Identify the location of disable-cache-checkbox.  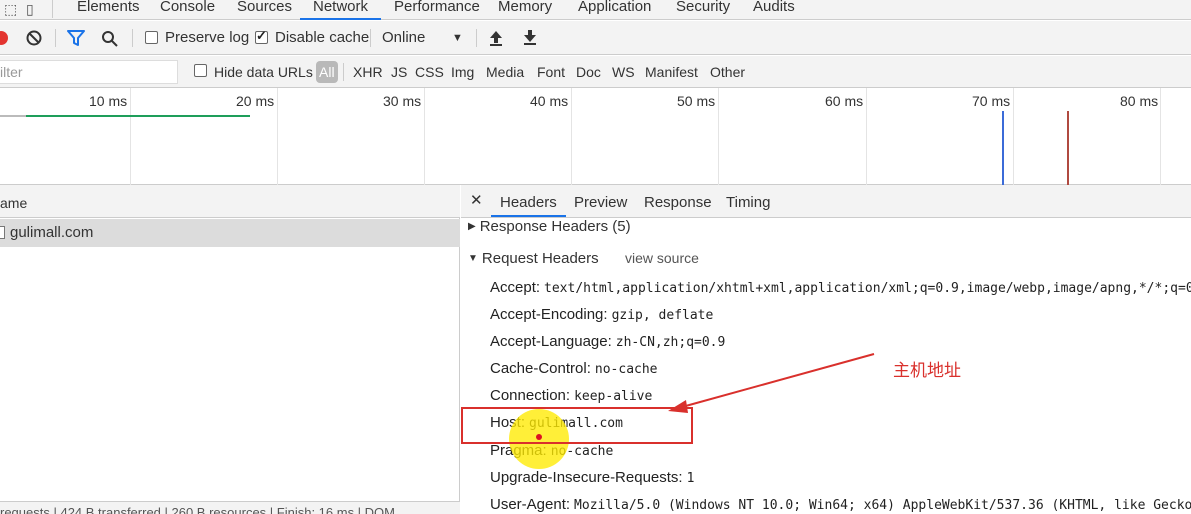
(261, 36).